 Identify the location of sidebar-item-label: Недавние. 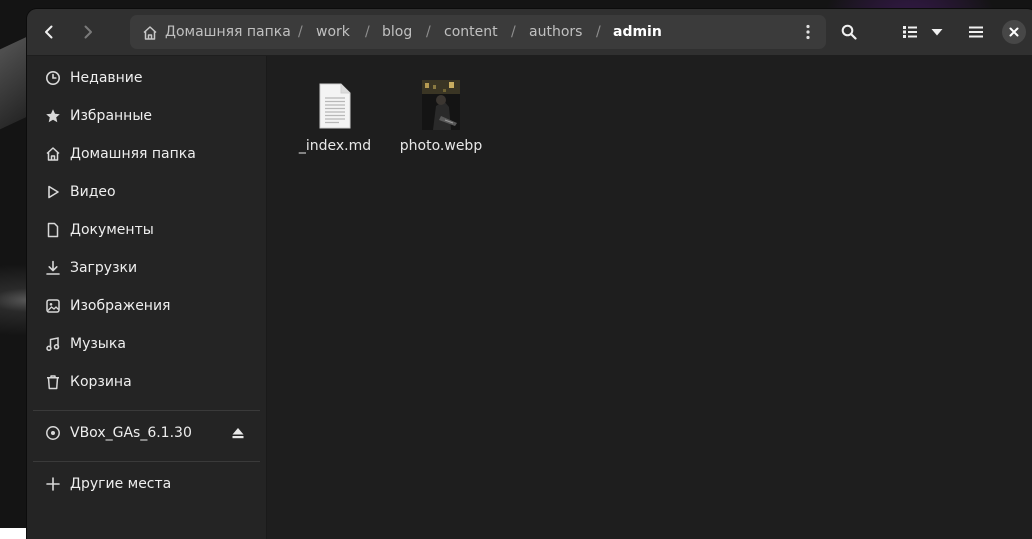
(106, 78).